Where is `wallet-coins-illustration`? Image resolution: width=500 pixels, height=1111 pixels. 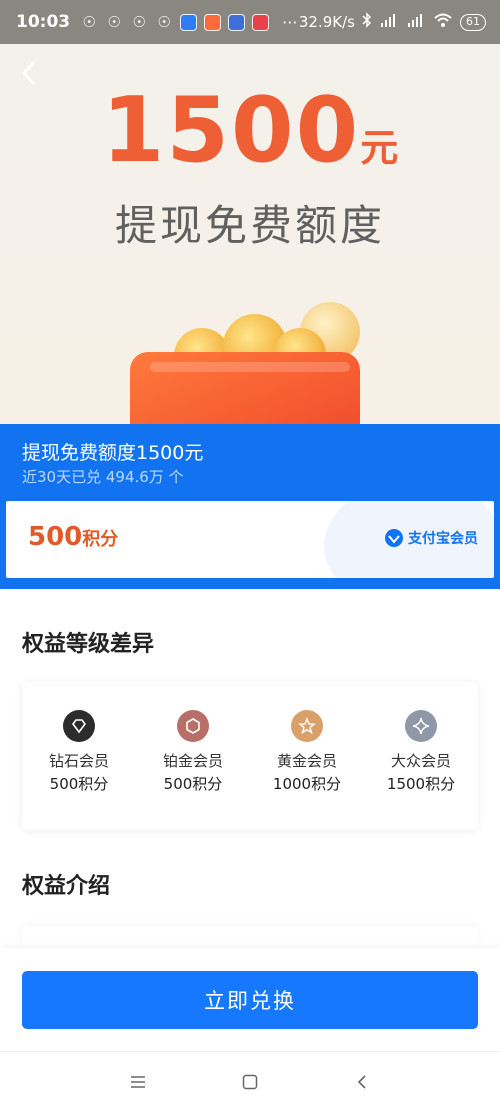
wallet-coins-illustration is located at coordinates (245, 363).